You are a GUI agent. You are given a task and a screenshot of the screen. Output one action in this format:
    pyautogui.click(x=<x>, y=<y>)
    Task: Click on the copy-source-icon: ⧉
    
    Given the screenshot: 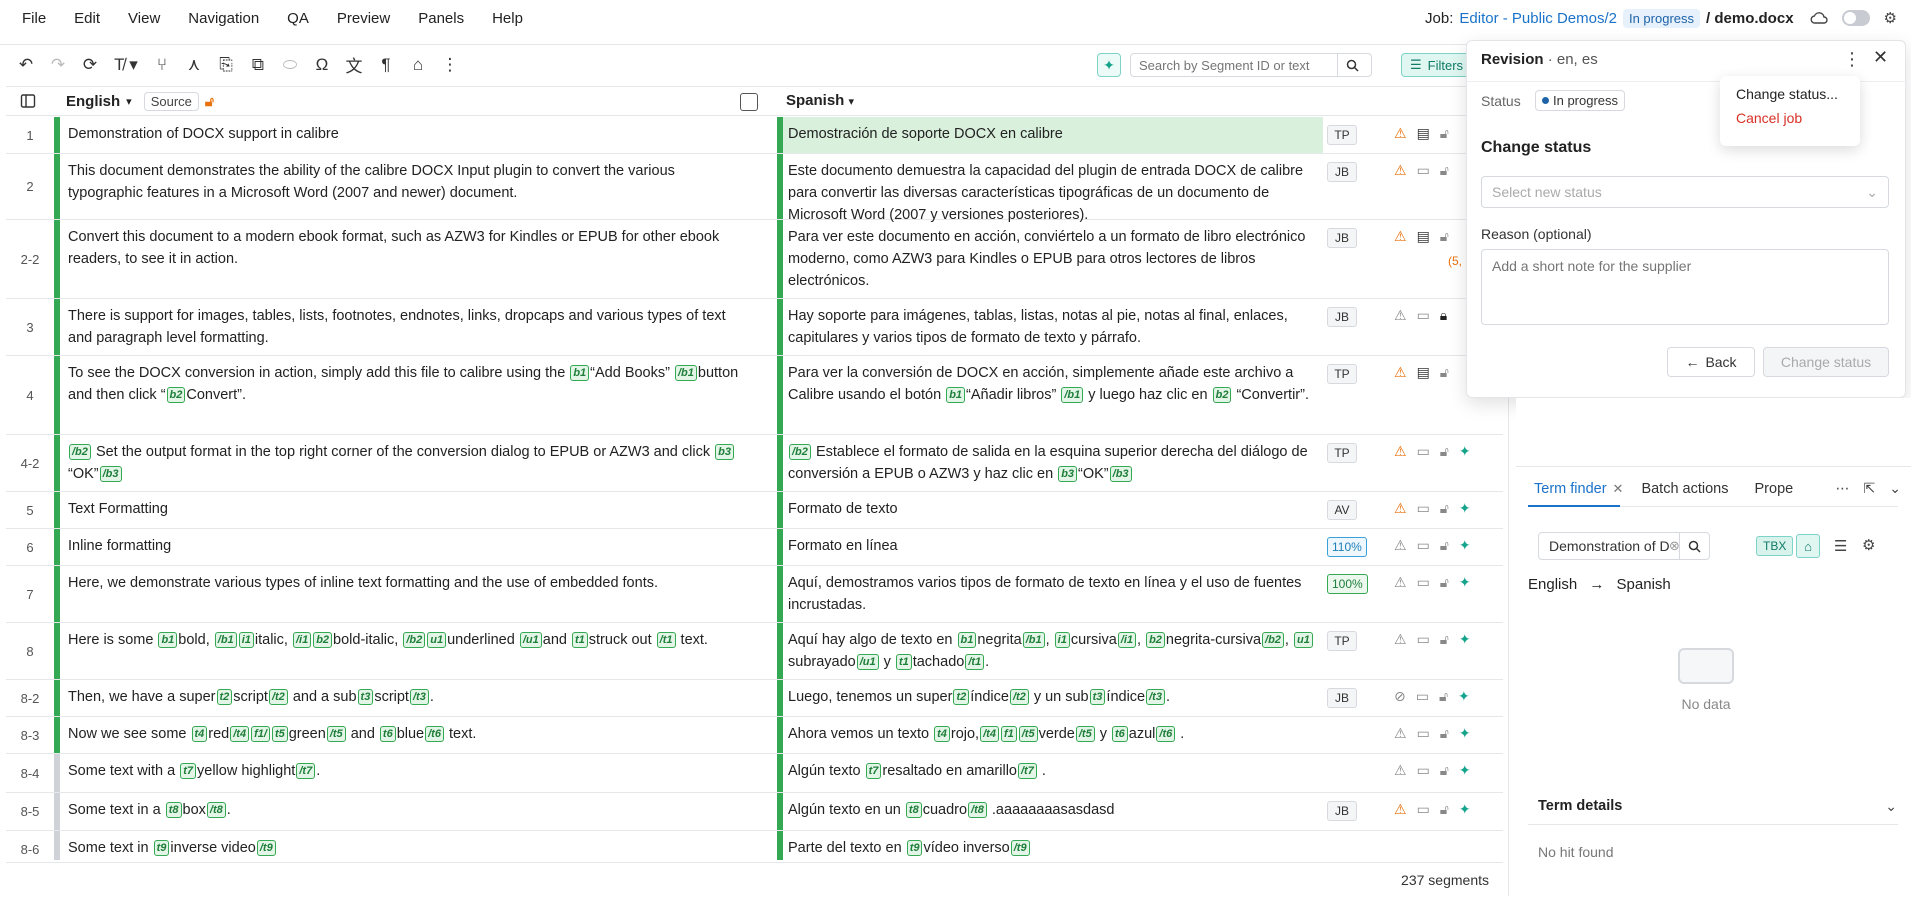 What is the action you would take?
    pyautogui.click(x=258, y=65)
    